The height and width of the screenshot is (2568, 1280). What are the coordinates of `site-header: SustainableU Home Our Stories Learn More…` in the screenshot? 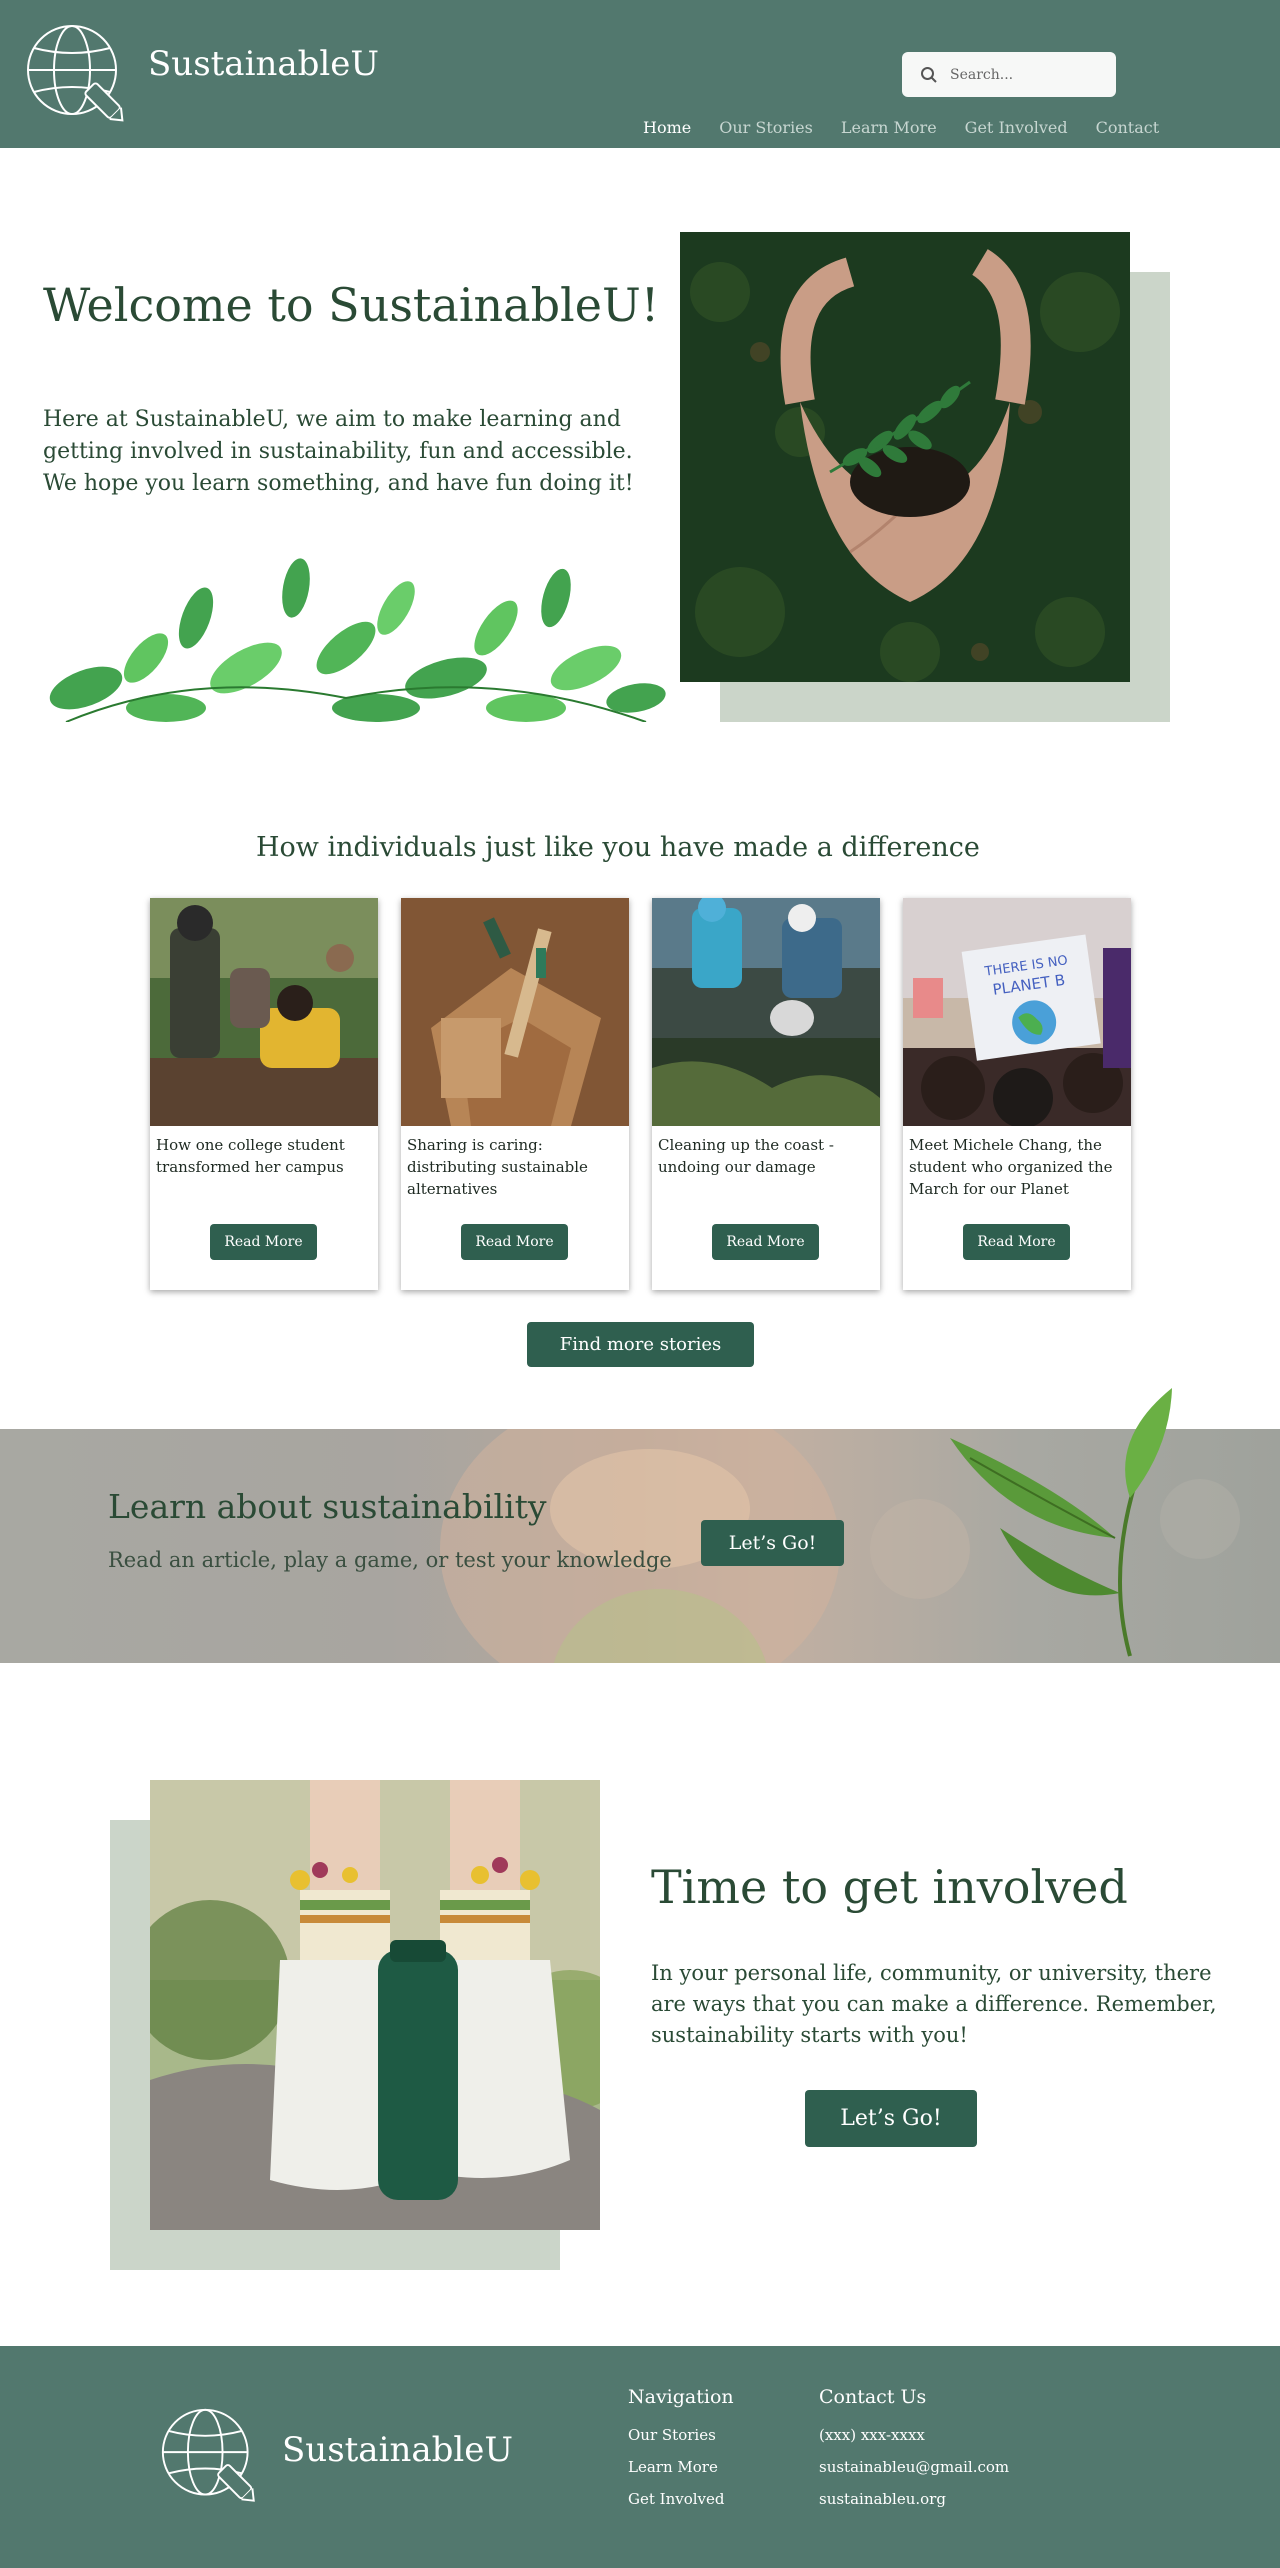 It's located at (640, 74).